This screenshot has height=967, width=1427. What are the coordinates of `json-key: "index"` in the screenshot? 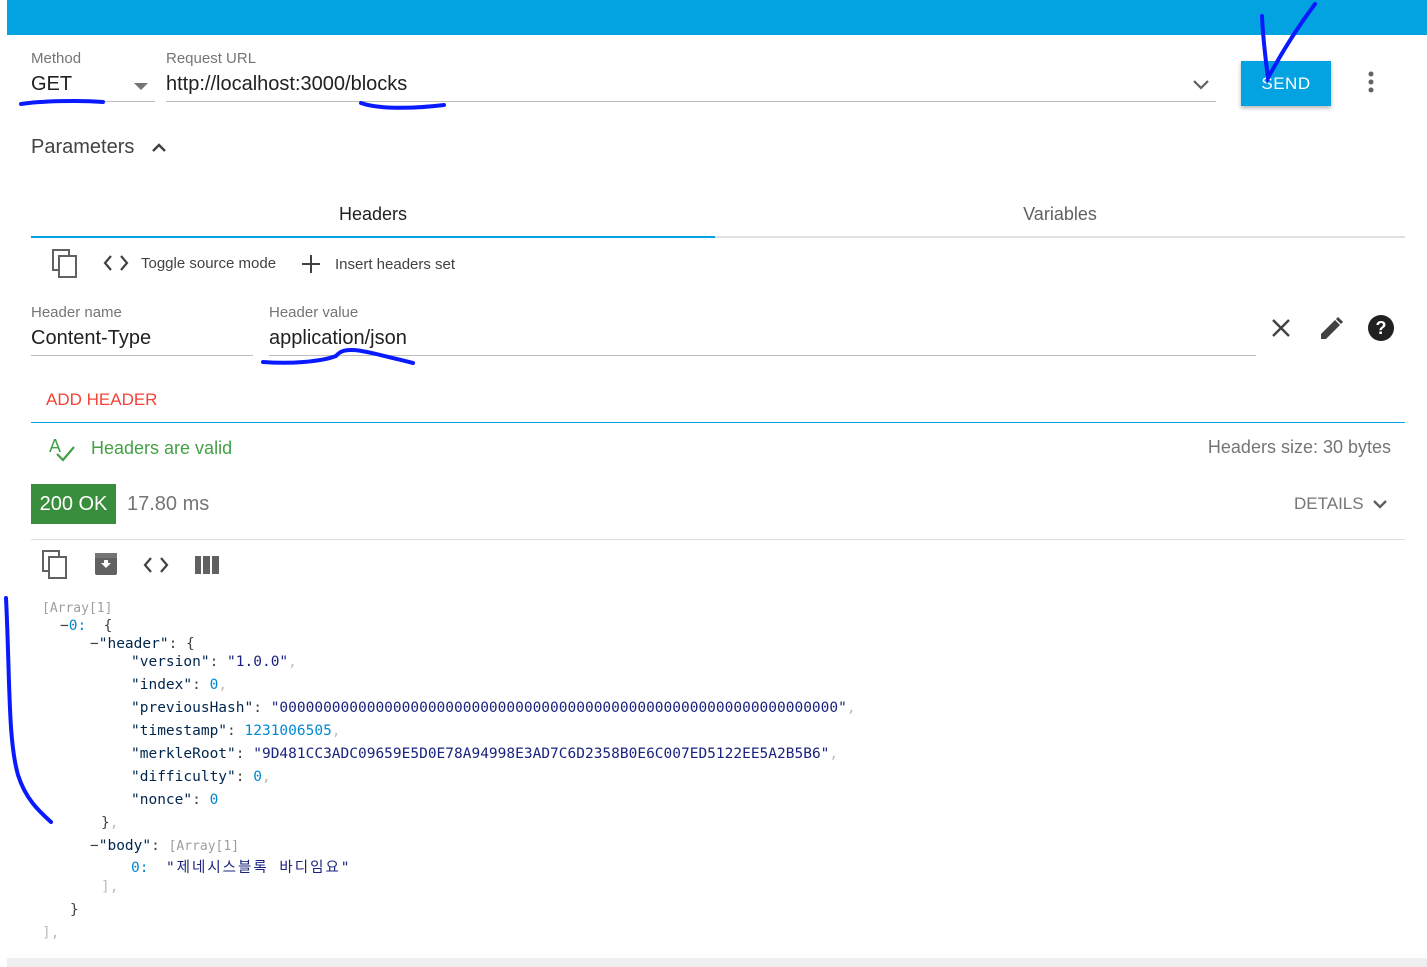 It's located at (162, 685).